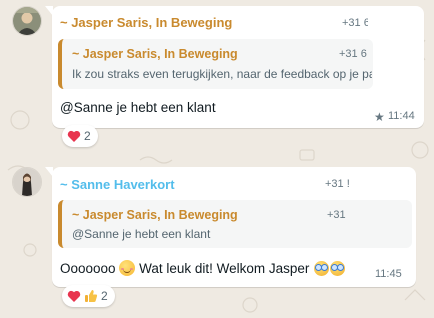 This screenshot has height=318, width=434. What do you see at coordinates (388, 274) in the screenshot?
I see `message-time: 11:45` at bounding box center [388, 274].